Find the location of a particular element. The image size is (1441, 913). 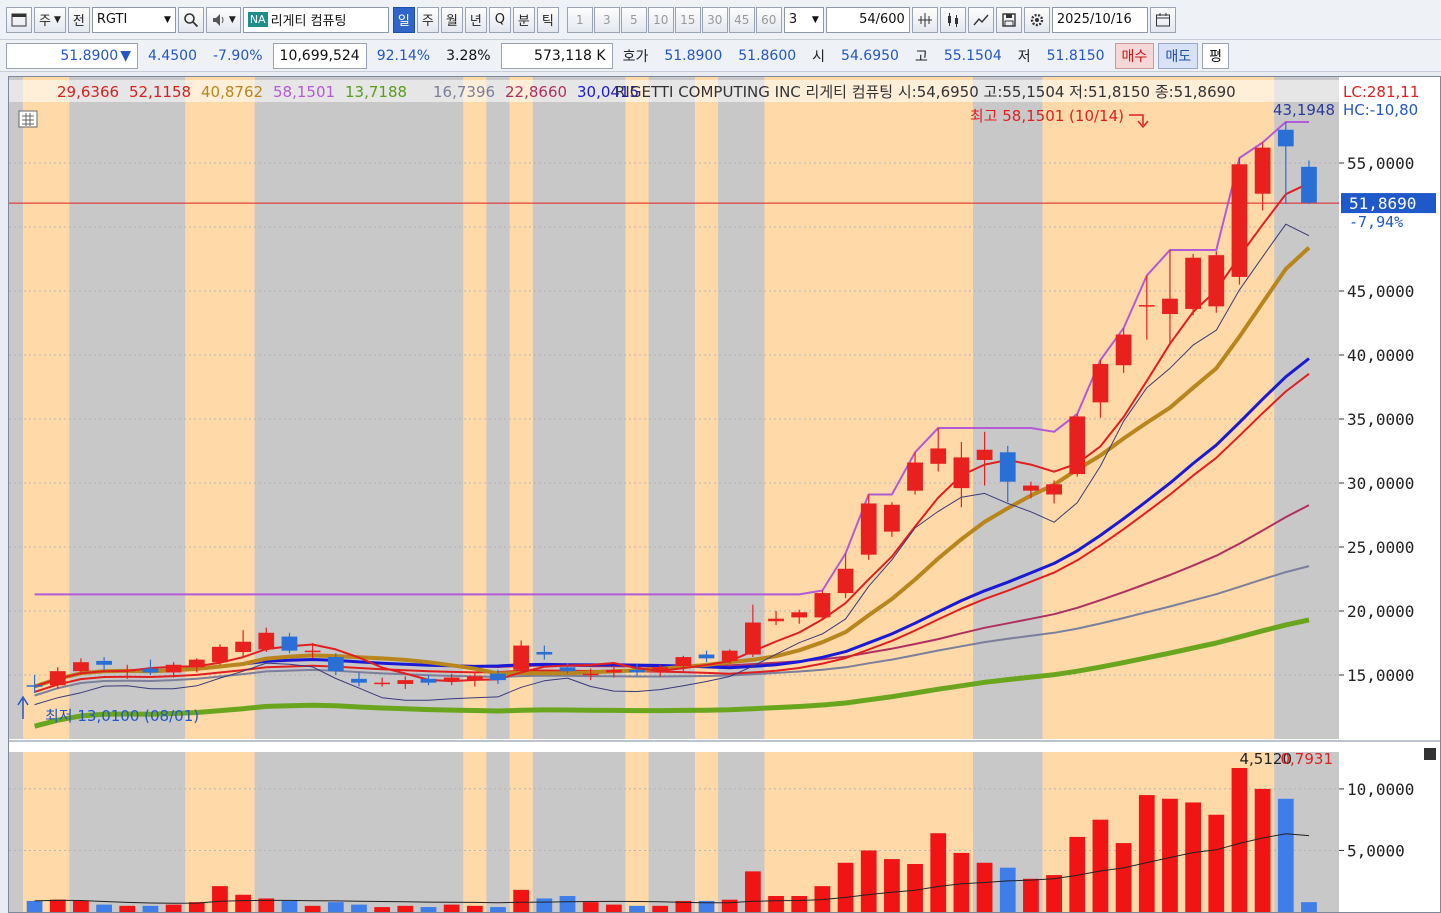

market-select: 주 ▼ is located at coordinates (50, 19).